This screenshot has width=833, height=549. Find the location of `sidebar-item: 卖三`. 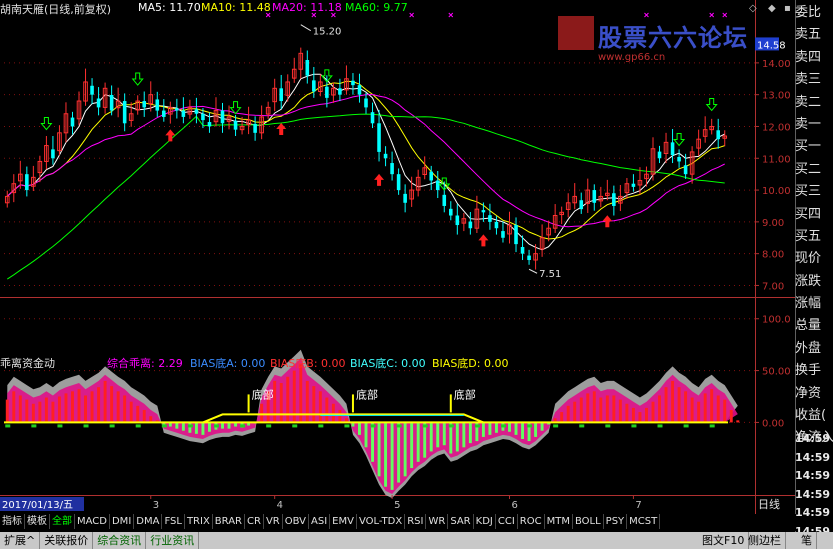

sidebar-item: 卖三 is located at coordinates (808, 80).